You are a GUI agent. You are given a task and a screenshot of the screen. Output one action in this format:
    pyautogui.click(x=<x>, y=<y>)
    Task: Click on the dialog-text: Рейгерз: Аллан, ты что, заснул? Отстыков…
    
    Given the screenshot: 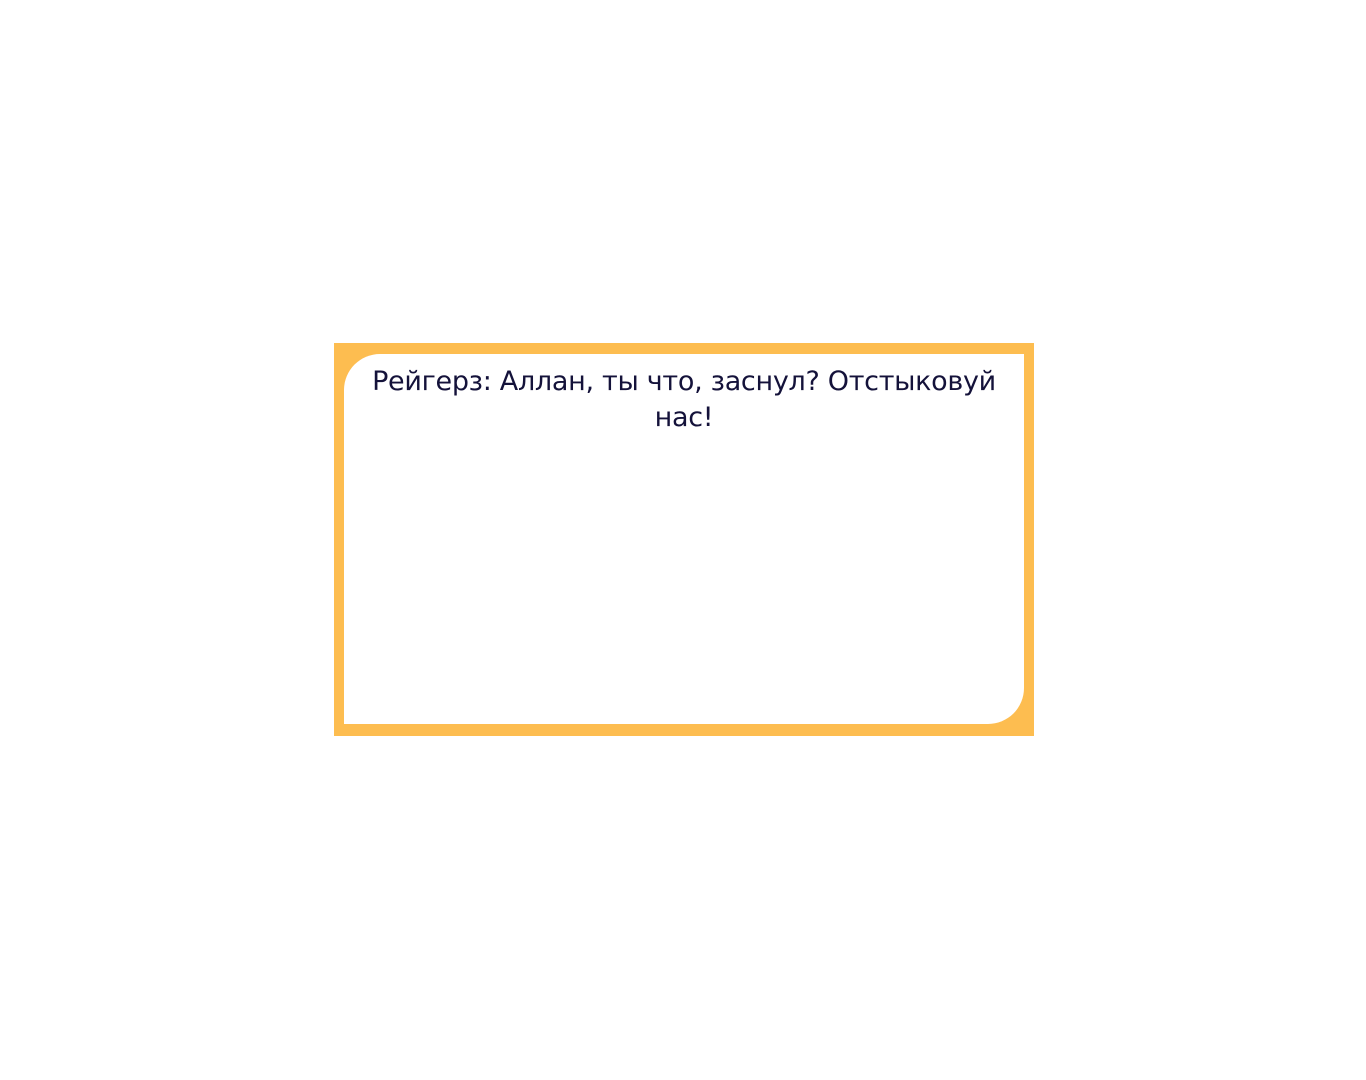 What is the action you would take?
    pyautogui.click(x=684, y=399)
    